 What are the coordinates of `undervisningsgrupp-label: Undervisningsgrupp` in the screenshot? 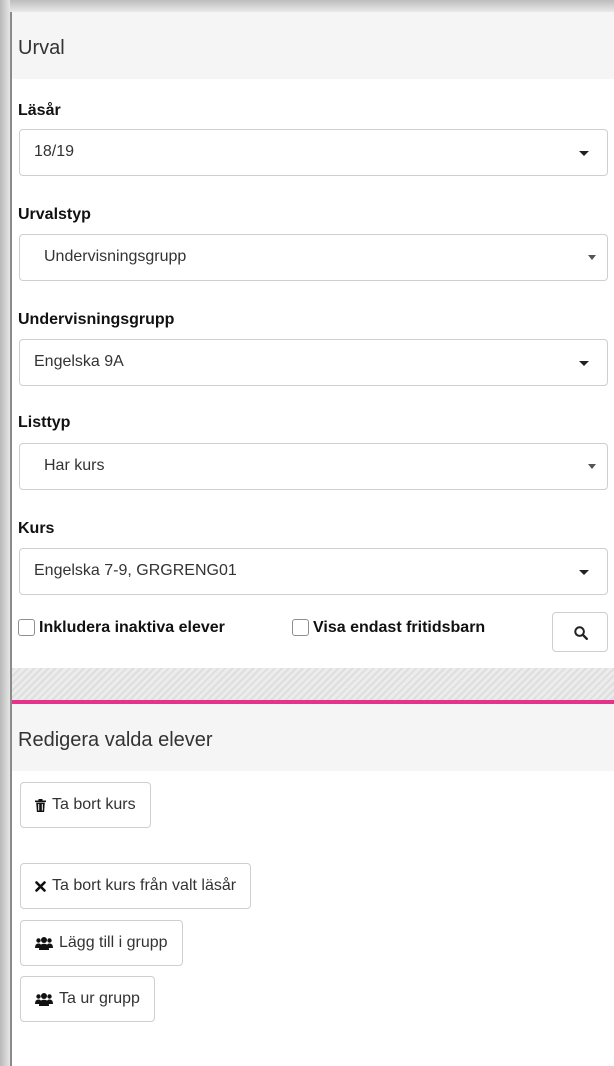 It's located at (96, 319).